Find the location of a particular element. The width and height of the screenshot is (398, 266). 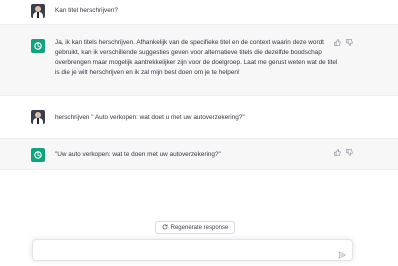

message-user-1: Kan titel herschrijven? is located at coordinates (199, 12).